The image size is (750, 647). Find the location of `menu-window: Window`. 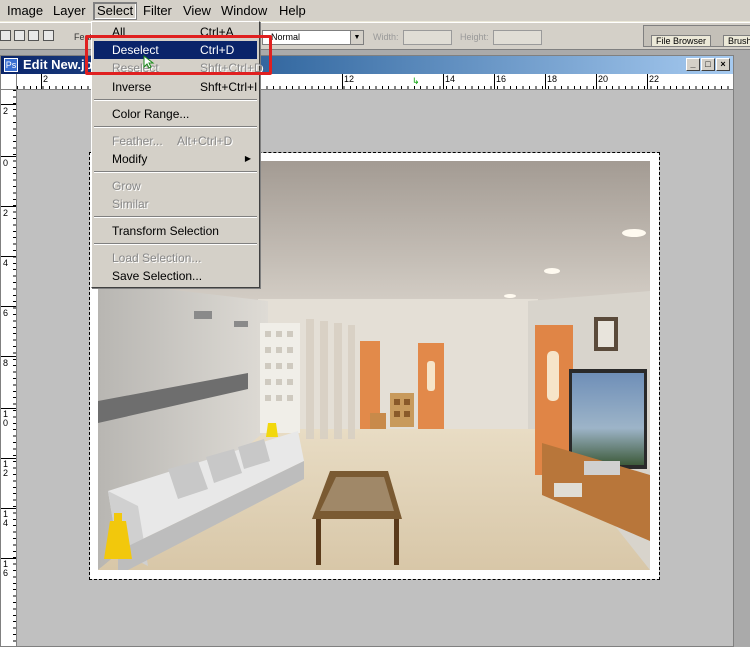

menu-window: Window is located at coordinates (244, 11).